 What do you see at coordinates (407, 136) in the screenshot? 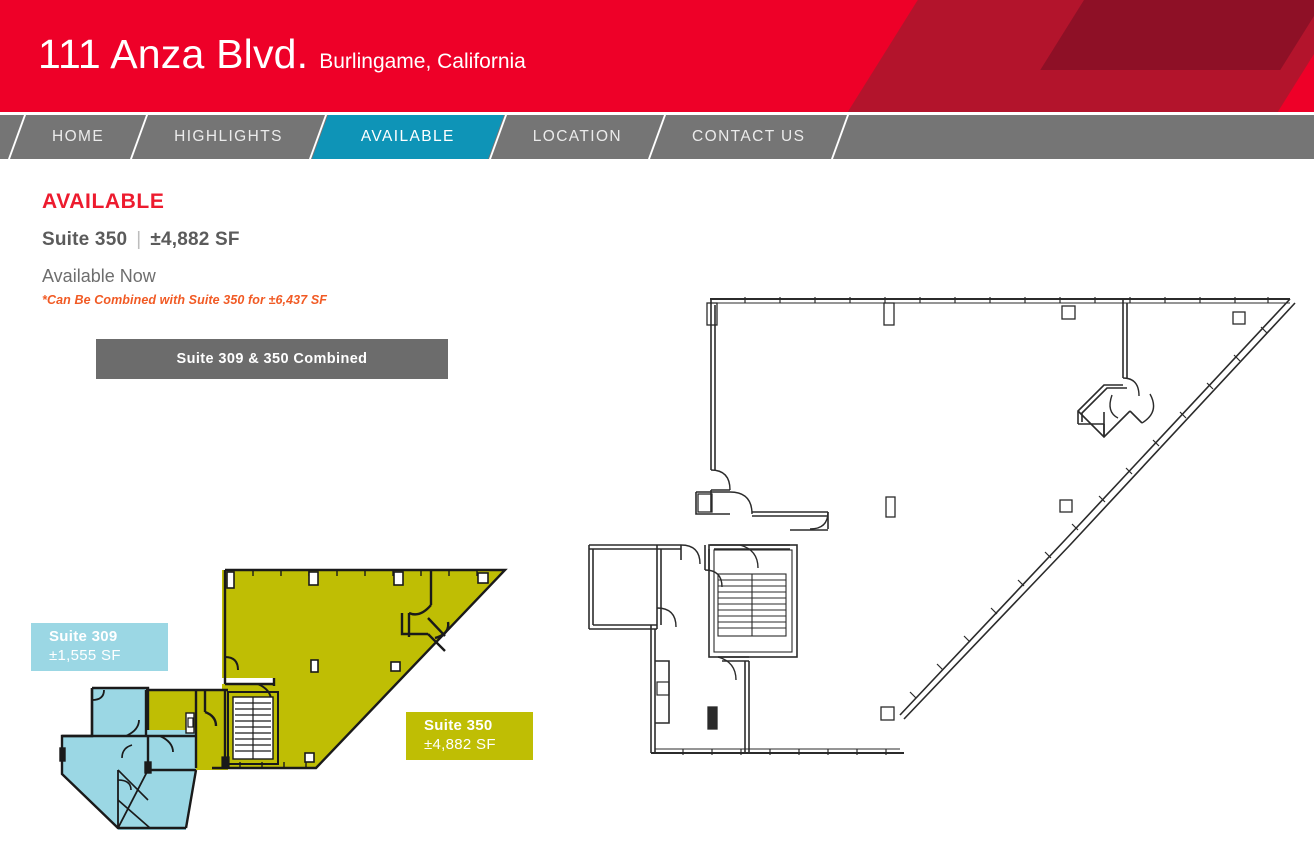
I see `nav-item-available-label: AVAILABLE` at bounding box center [407, 136].